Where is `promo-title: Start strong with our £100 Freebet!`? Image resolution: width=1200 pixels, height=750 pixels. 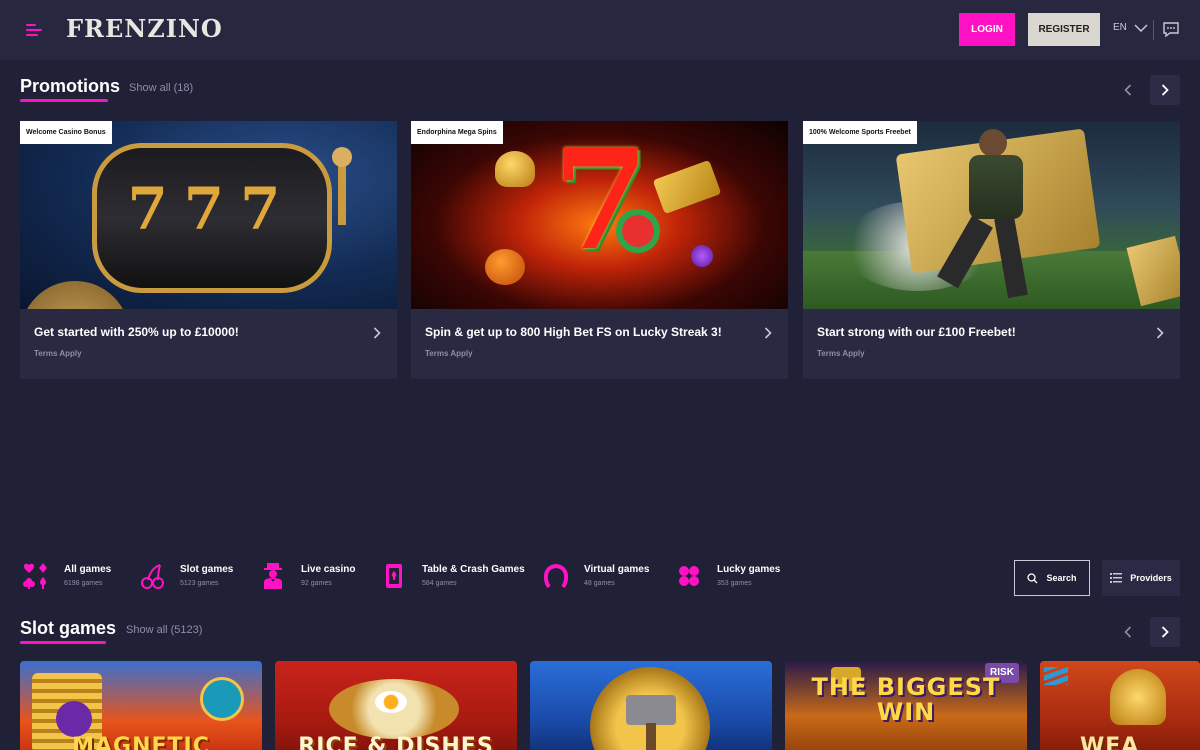
promo-title: Start strong with our £100 Freebet! is located at coordinates (916, 332).